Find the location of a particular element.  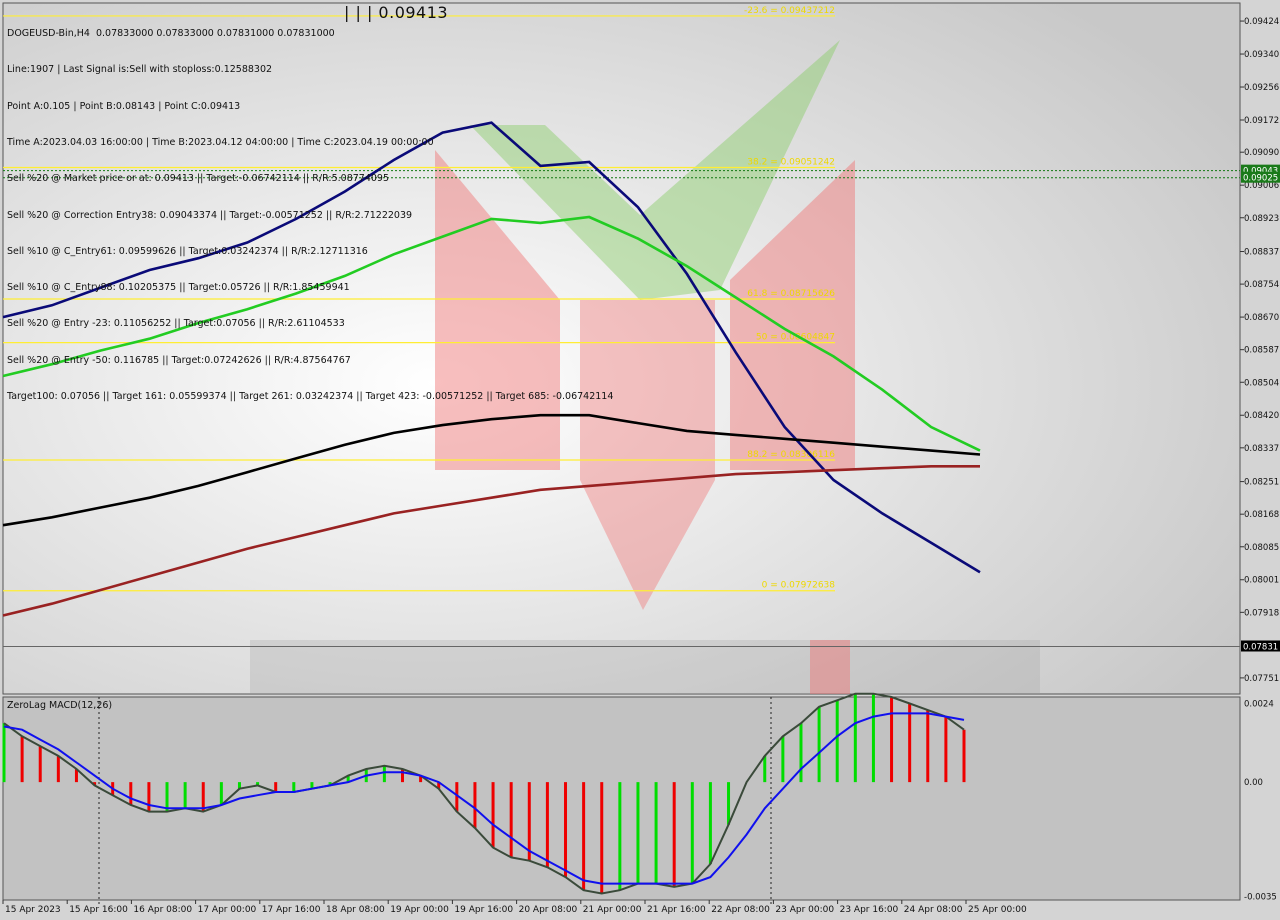

macd-y-tick-label: -0.0035 is located at coordinates (1260, 898).